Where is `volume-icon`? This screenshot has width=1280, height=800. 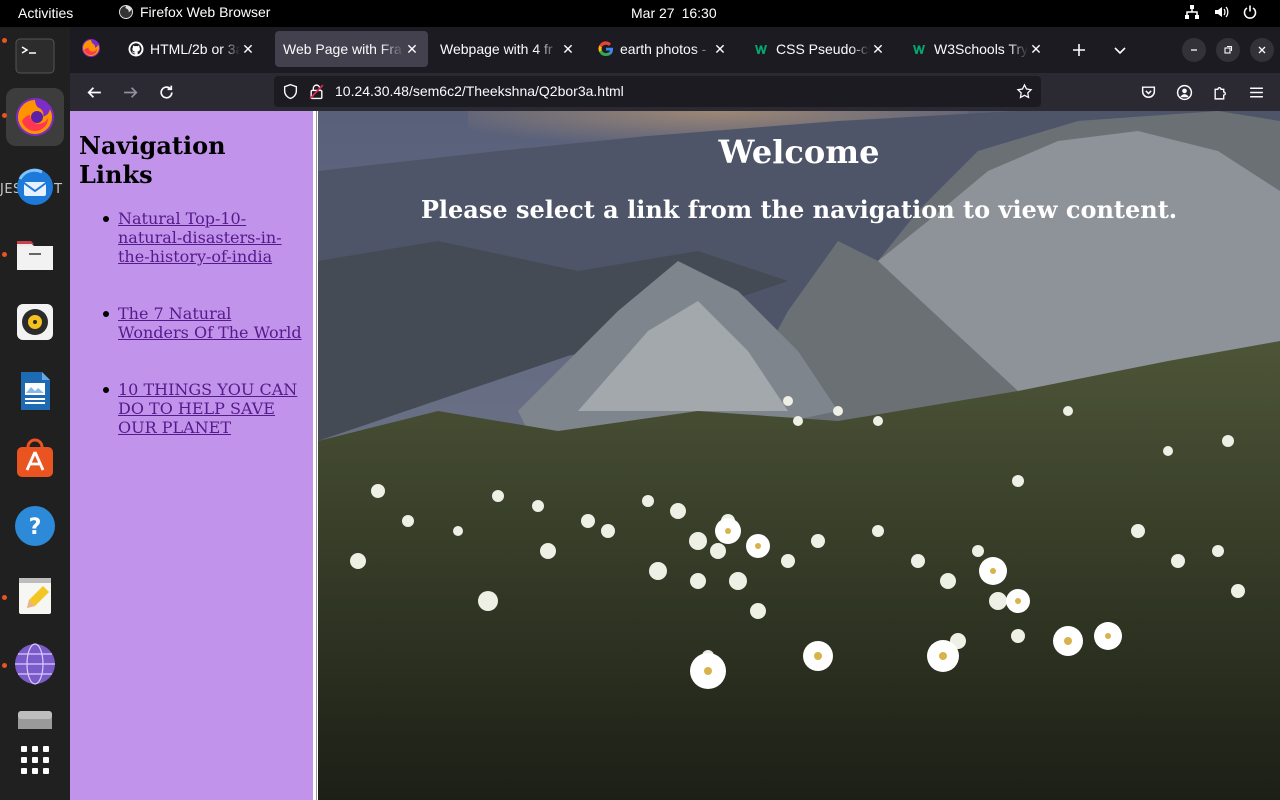 volume-icon is located at coordinates (1222, 12).